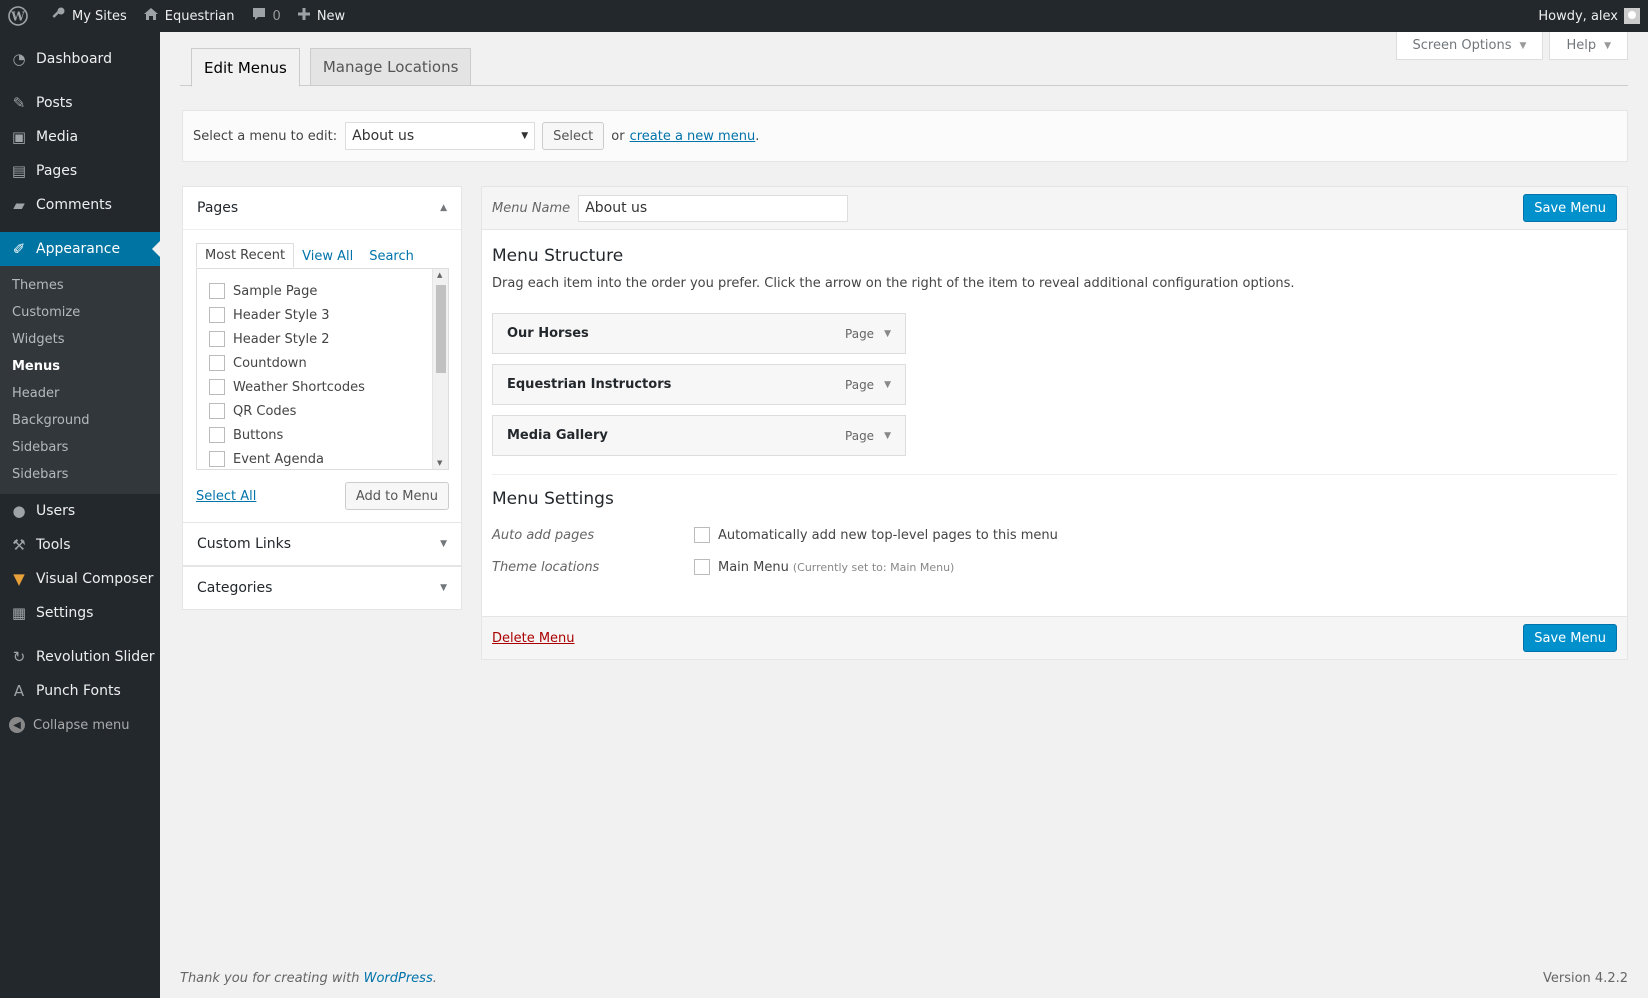  What do you see at coordinates (80, 511) in the screenshot?
I see `sidebar-item-users: ● Users` at bounding box center [80, 511].